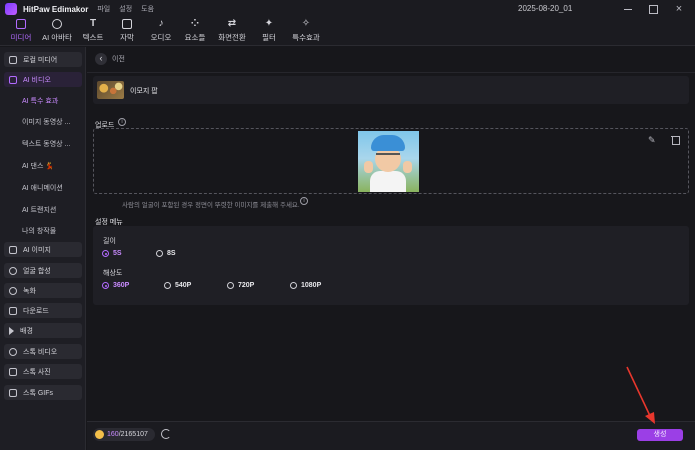 This screenshot has height=450, width=695. What do you see at coordinates (13, 351) in the screenshot?
I see `stock-video-icon` at bounding box center [13, 351].